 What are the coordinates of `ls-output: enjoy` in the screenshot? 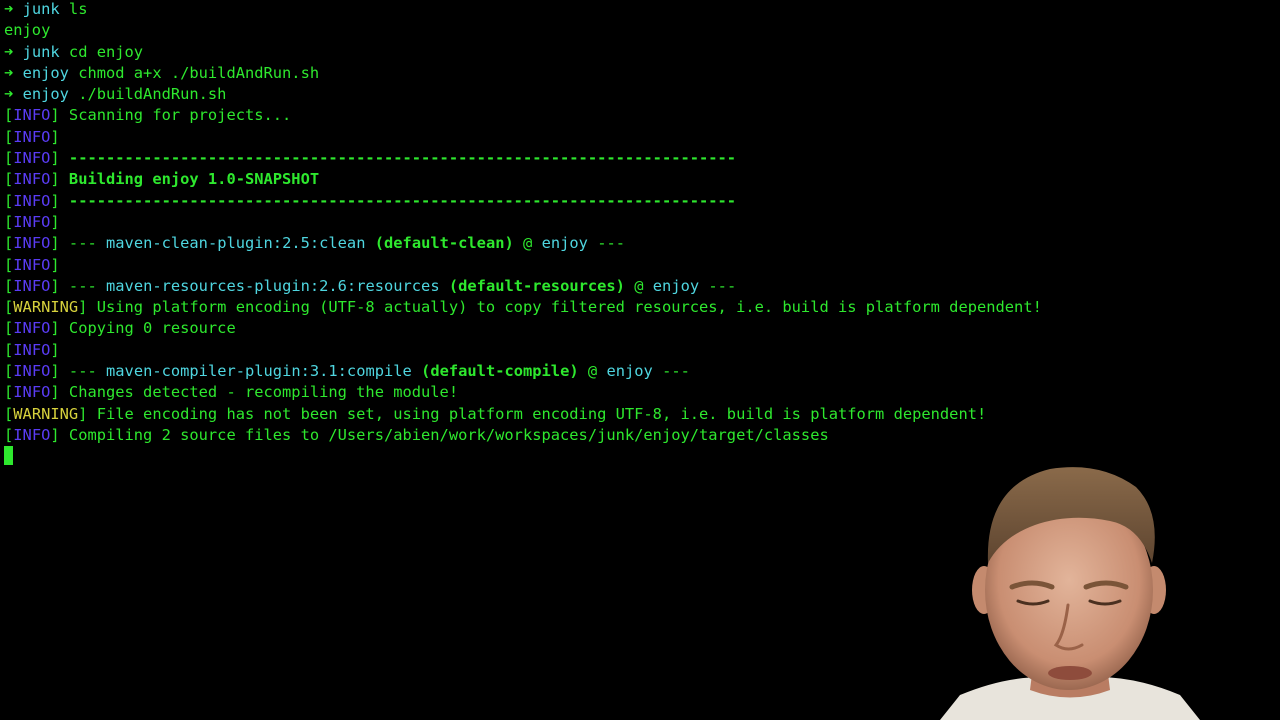 It's located at (27, 30).